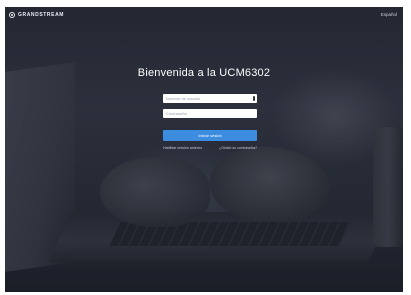 This screenshot has height=295, width=411. Describe the element at coordinates (389, 14) in the screenshot. I see `language-selector: Español` at that location.